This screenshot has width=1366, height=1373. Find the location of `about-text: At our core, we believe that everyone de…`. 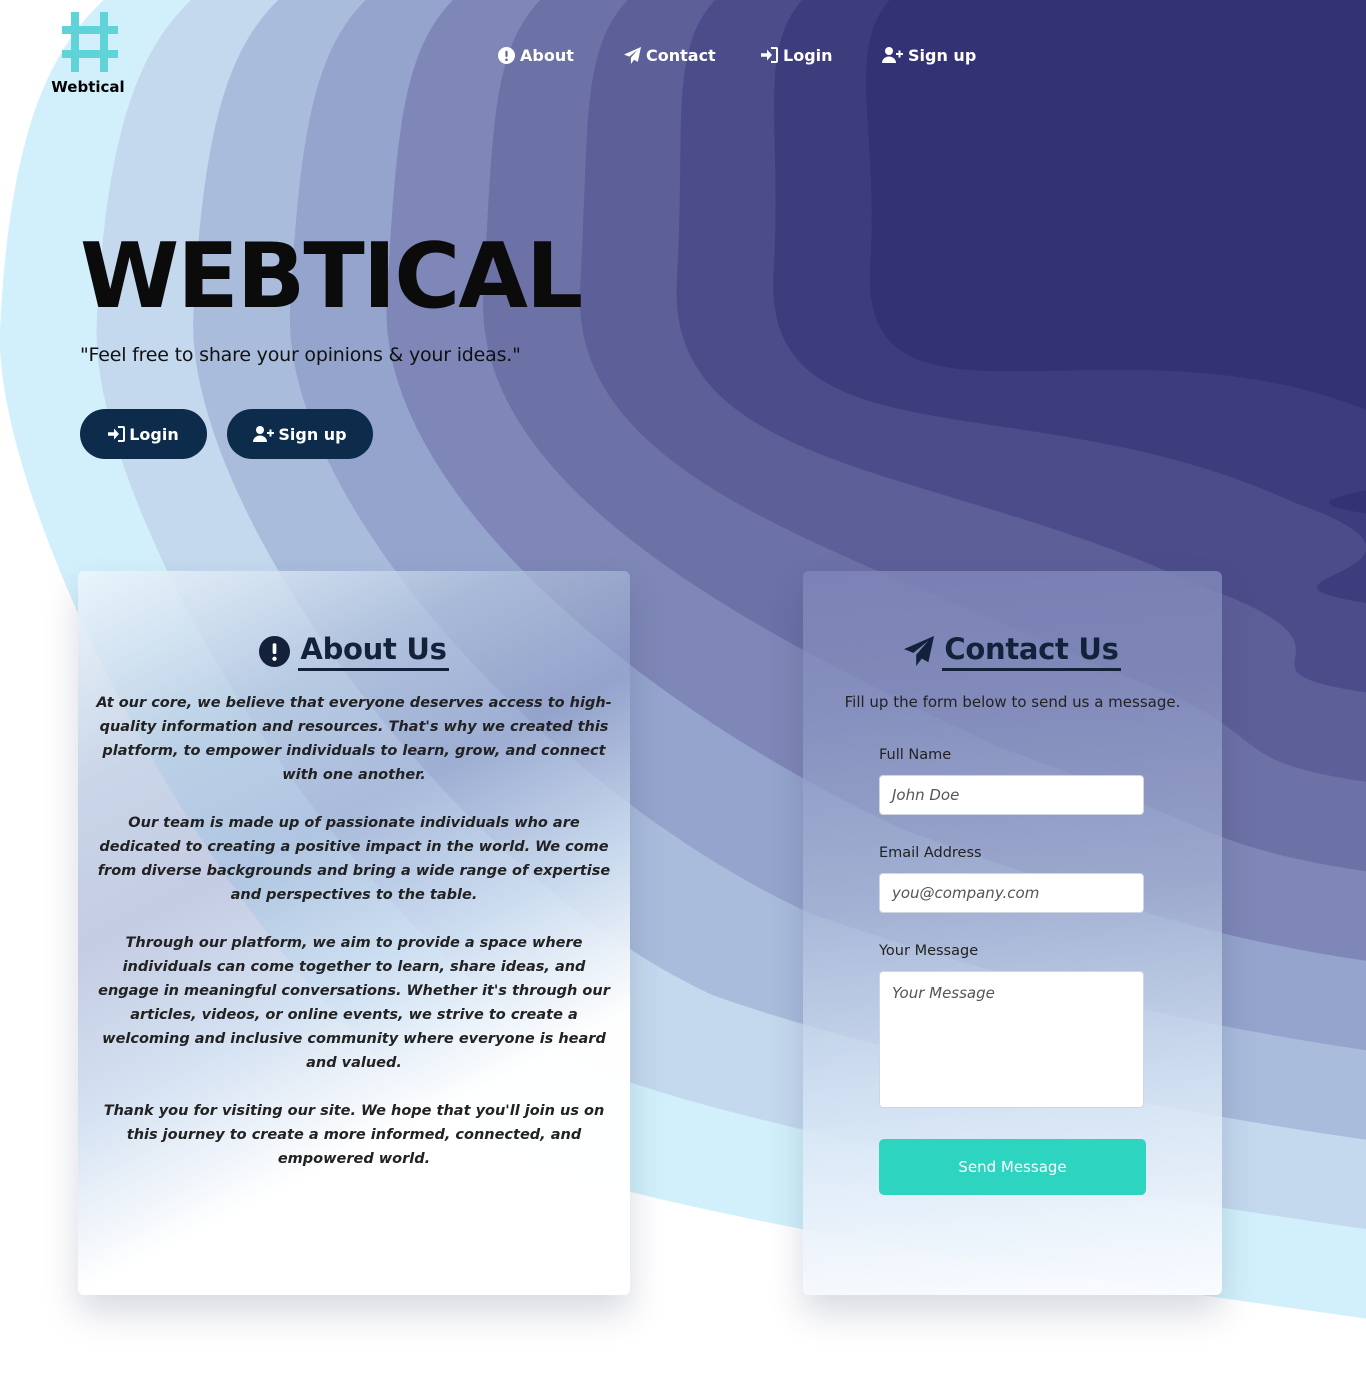

about-text: At our core, we believe that everyone de… is located at coordinates (354, 943).